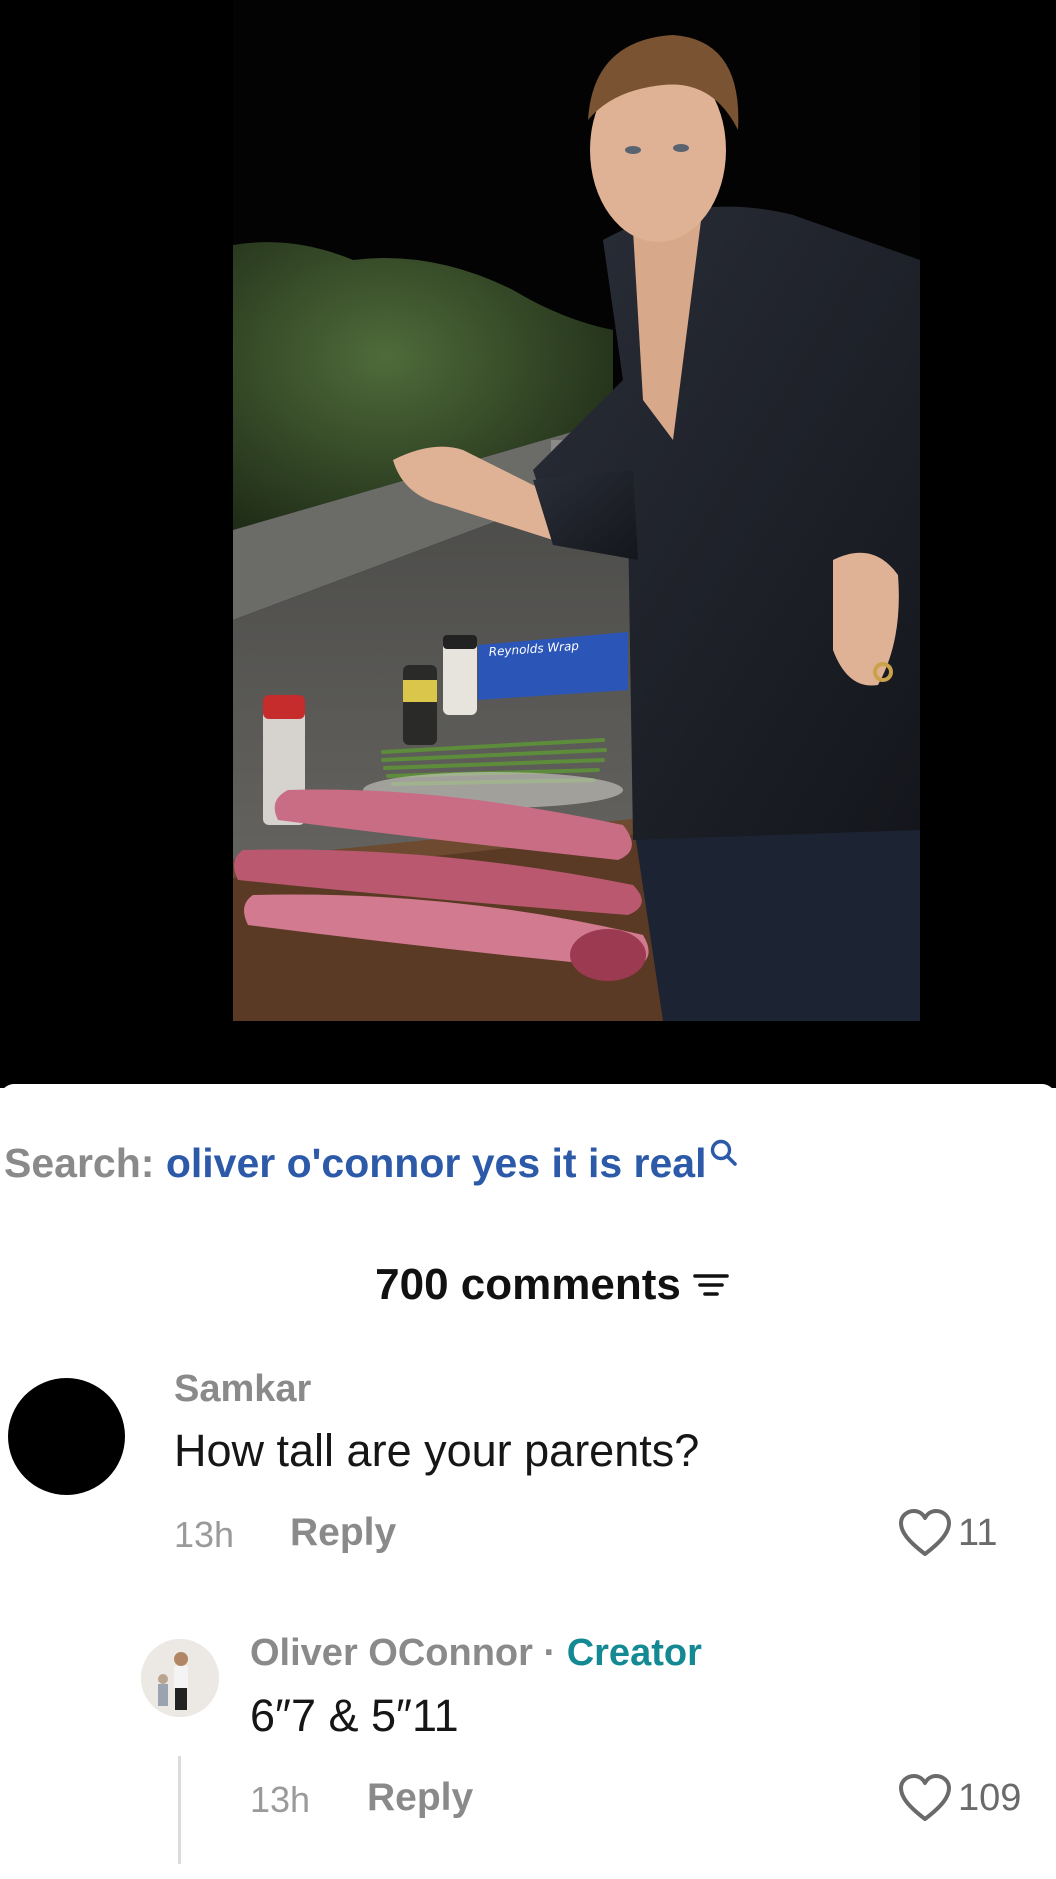  Describe the element at coordinates (280, 1799) in the screenshot. I see `reply-timestamp: 13h` at that location.